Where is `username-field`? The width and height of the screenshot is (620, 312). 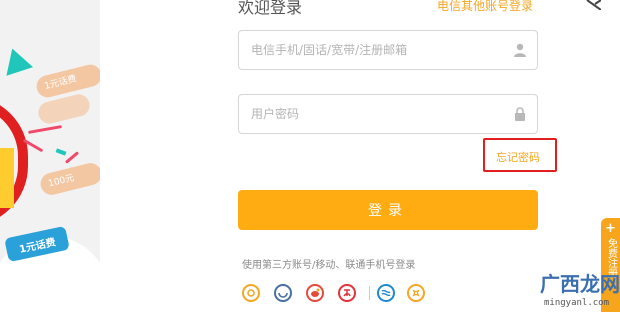
username-field is located at coordinates (388, 50).